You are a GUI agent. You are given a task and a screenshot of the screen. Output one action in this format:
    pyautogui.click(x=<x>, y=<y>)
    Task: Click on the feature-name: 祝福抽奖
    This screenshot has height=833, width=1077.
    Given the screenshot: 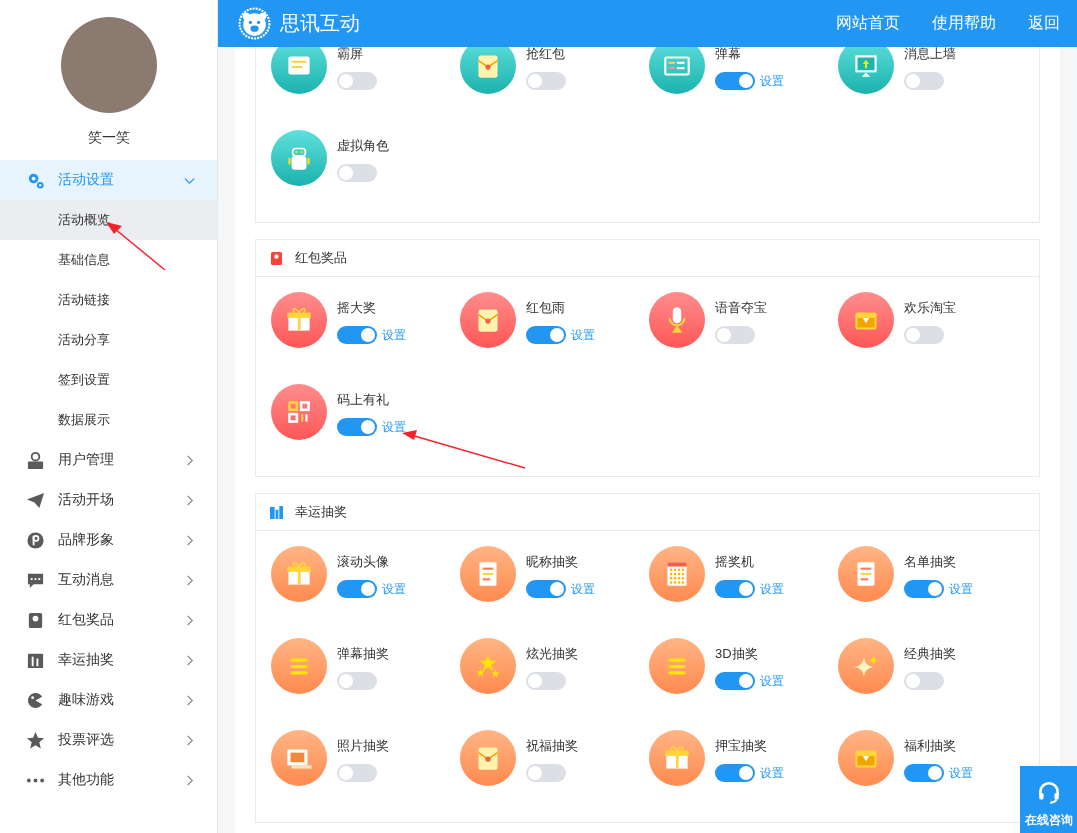 What is the action you would take?
    pyautogui.click(x=552, y=746)
    